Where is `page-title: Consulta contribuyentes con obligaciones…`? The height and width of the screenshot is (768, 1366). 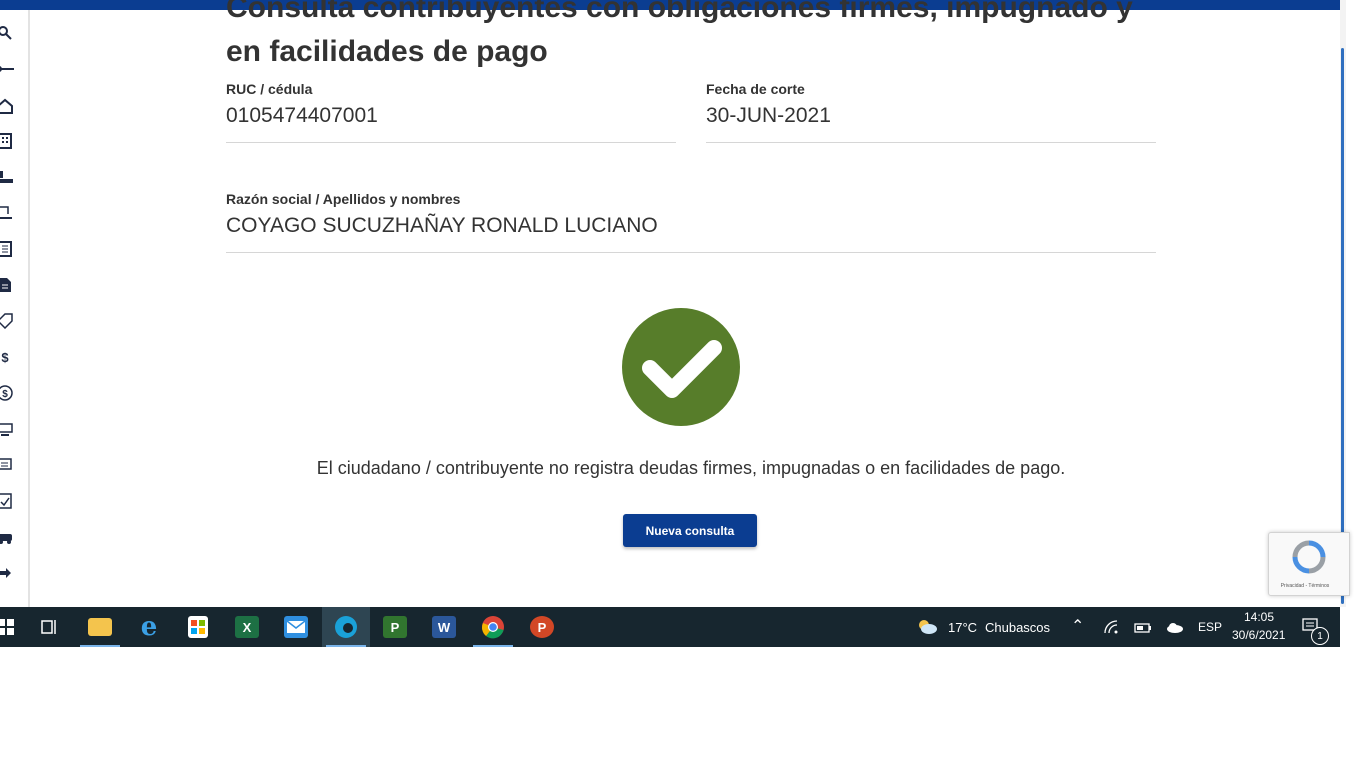
page-title: Consulta contribuyentes con obligaciones… is located at coordinates (696, 37).